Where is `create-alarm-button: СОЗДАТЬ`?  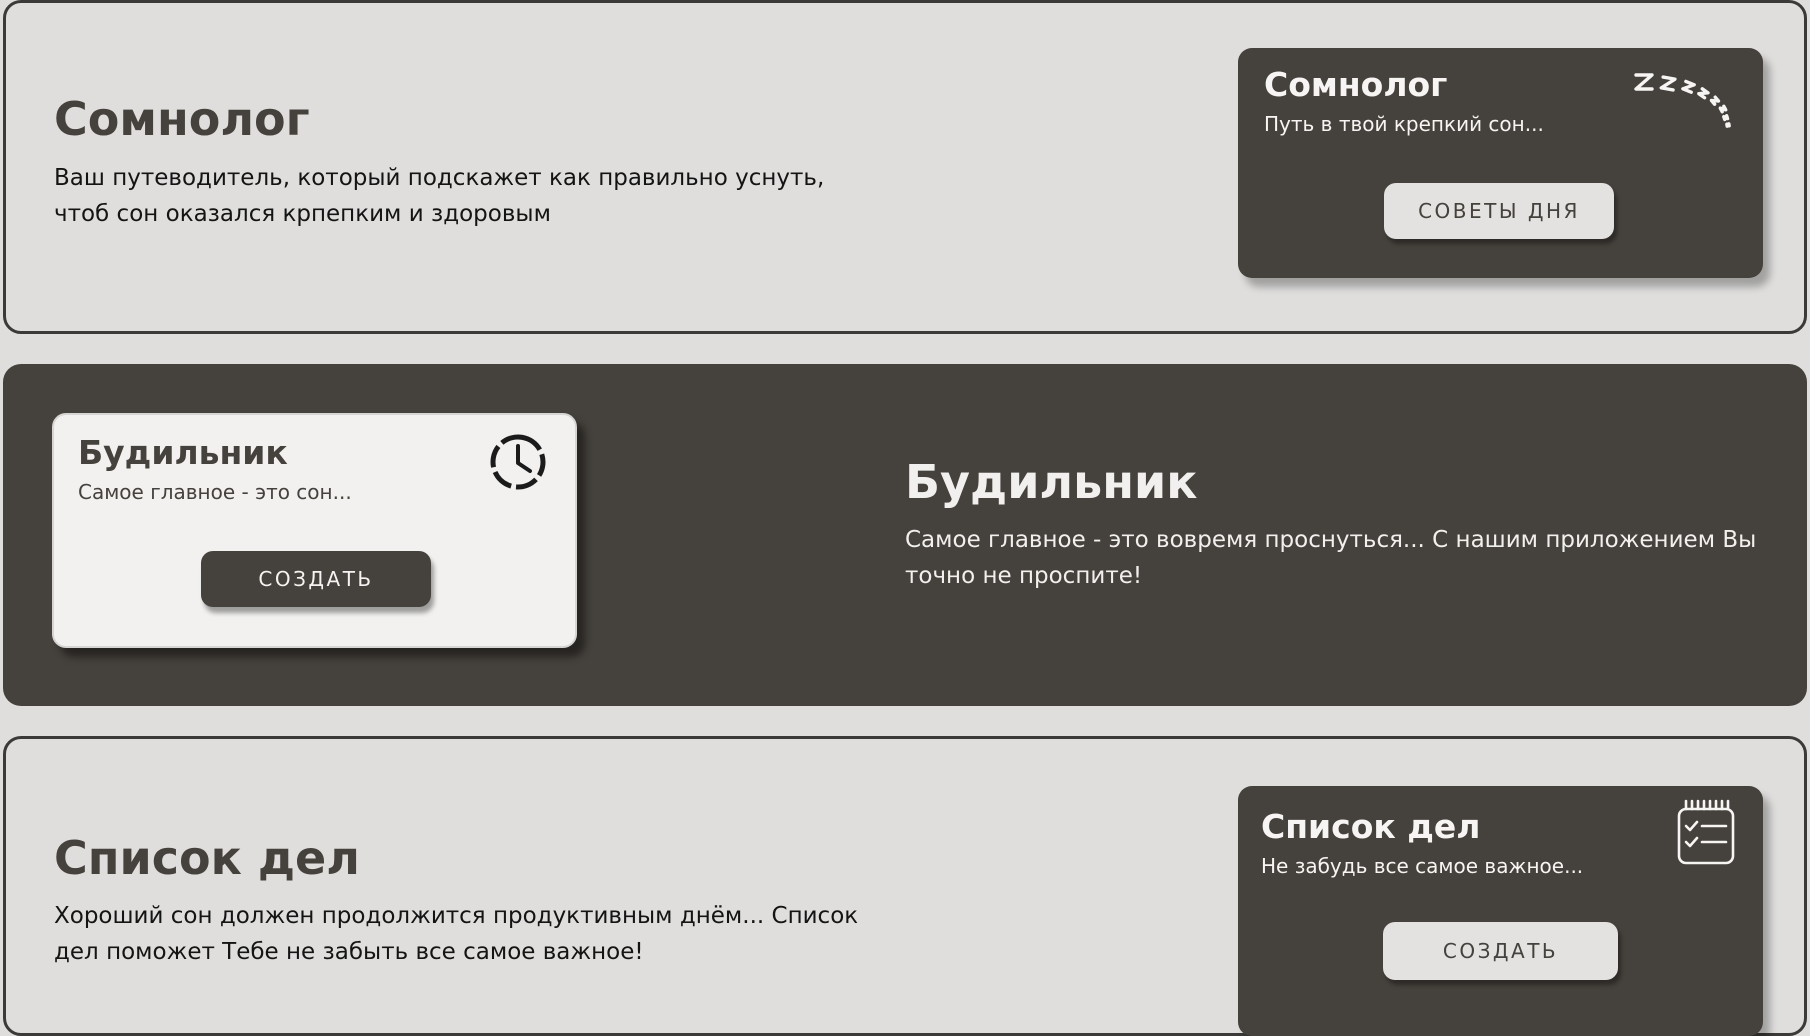 create-alarm-button: СОЗДАТЬ is located at coordinates (316, 579).